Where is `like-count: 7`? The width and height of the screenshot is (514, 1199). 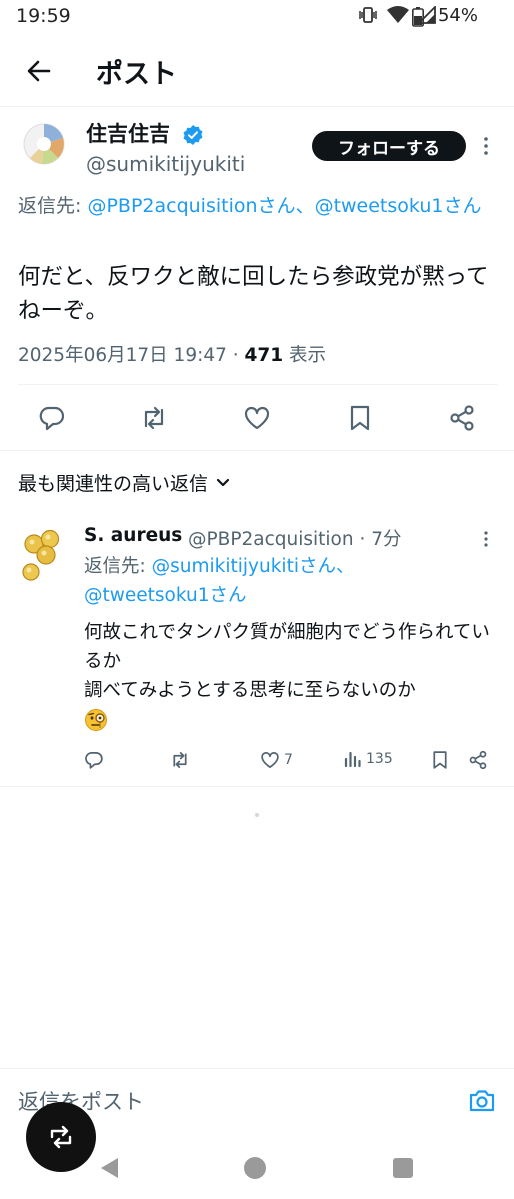
like-count: 7 is located at coordinates (288, 760).